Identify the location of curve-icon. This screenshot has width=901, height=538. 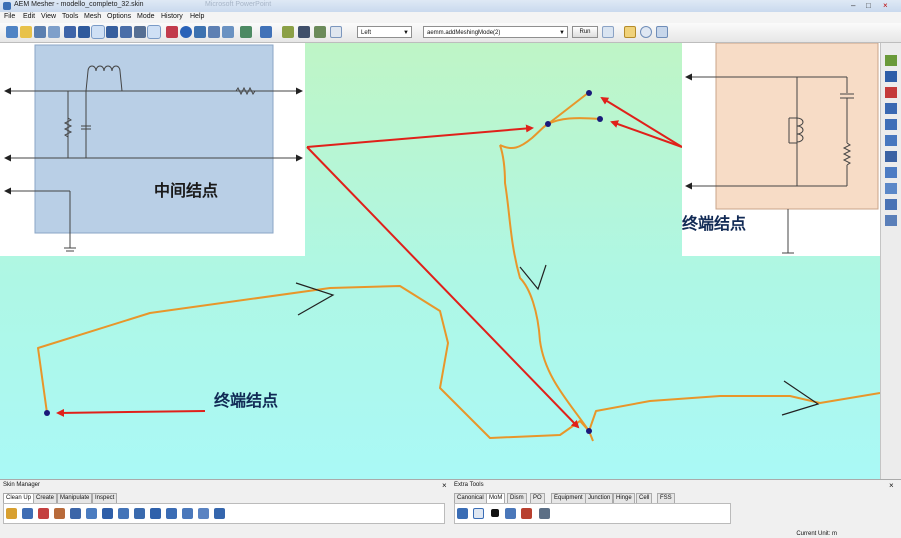
(336, 32).